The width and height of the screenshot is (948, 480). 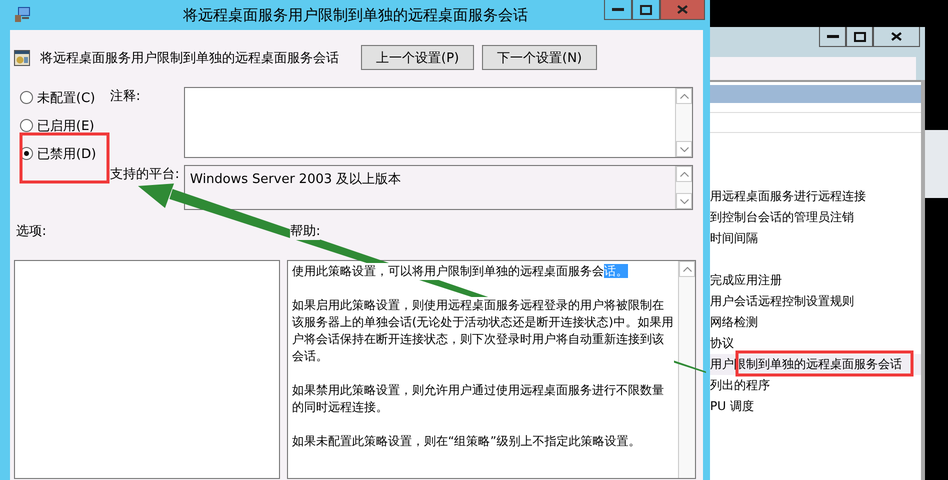 What do you see at coordinates (539, 57) in the screenshot?
I see `navigation-button: 下一个设置(N)` at bounding box center [539, 57].